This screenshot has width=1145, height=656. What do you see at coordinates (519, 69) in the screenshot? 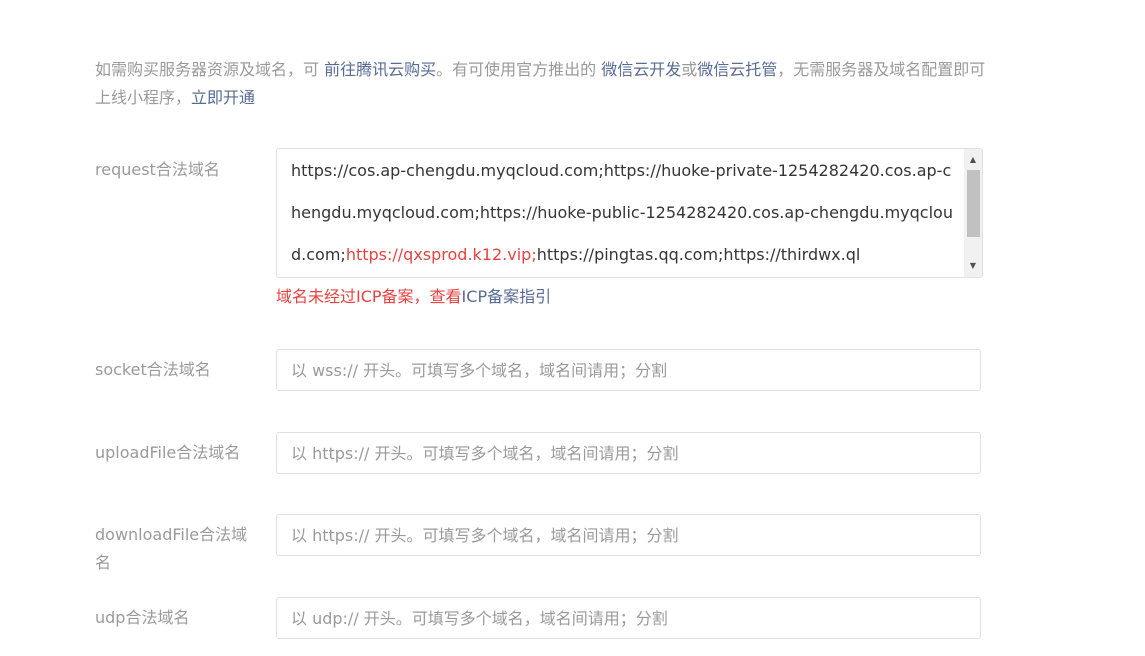
I see `notice-text-2: 。有可使用官方推出的` at bounding box center [519, 69].